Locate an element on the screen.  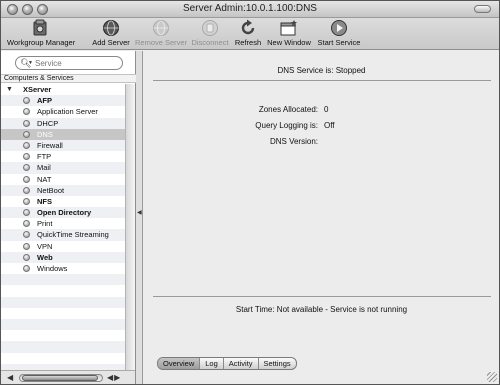
service-row-nat: NAT is located at coordinates (63, 179).